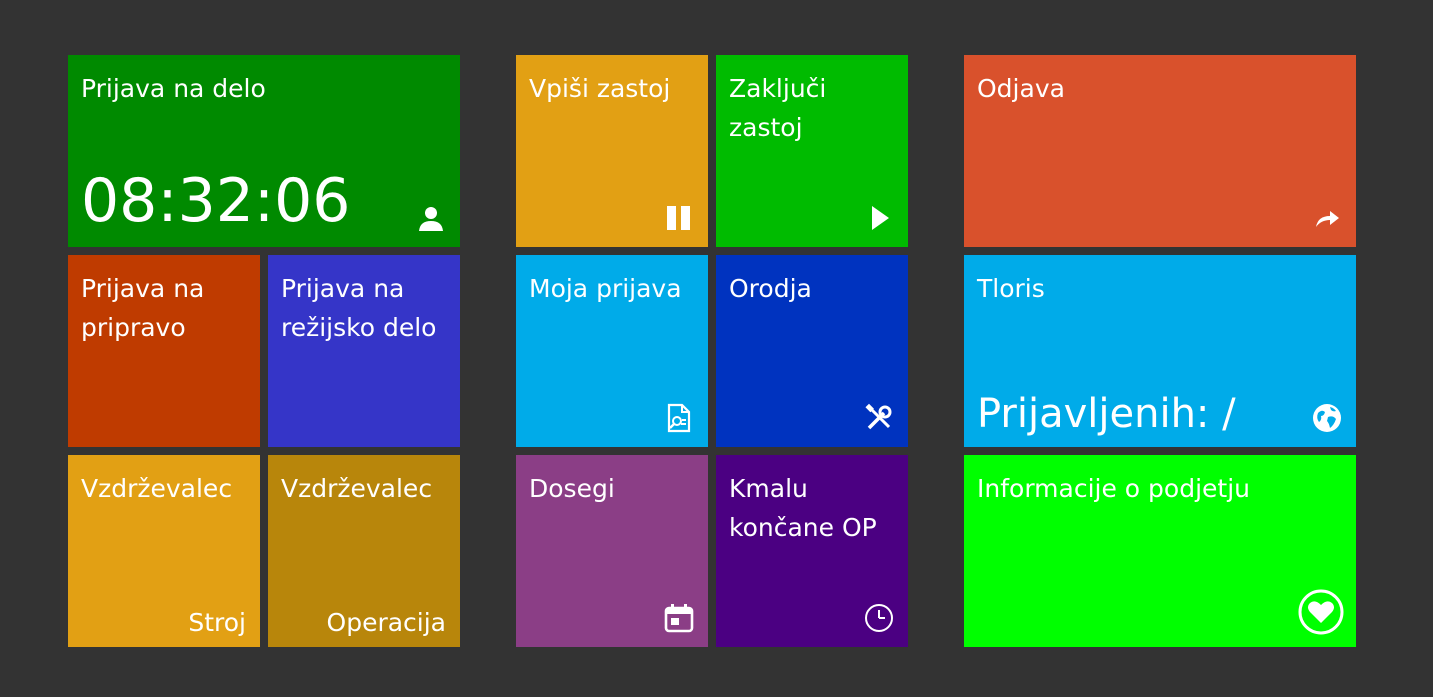 The image size is (1433, 697). Describe the element at coordinates (812, 151) in the screenshot. I see `tile-zakljuci-zastoj: Zaključi zastoj` at that location.